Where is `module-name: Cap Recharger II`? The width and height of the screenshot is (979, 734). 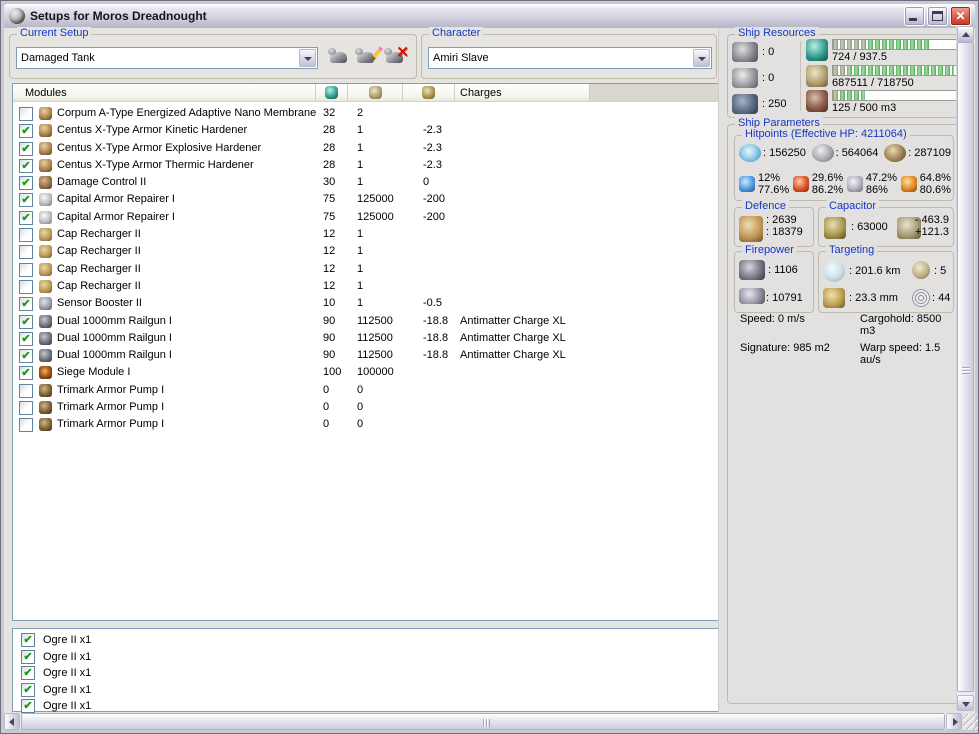 module-name: Cap Recharger II is located at coordinates (99, 285).